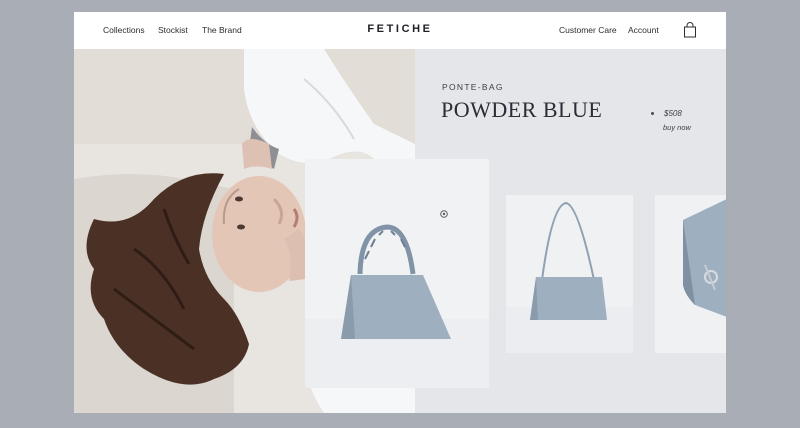 The height and width of the screenshot is (428, 800). Describe the element at coordinates (690, 30) in the screenshot. I see `shopping-bag-icon` at that location.